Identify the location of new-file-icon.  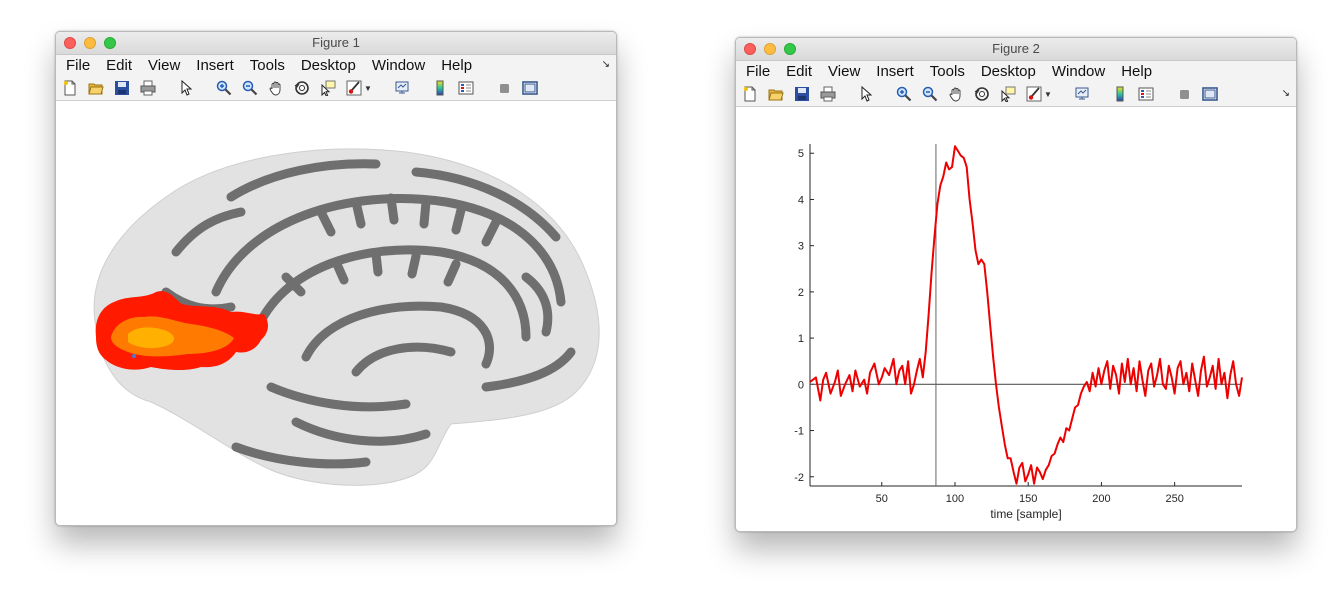
(750, 94).